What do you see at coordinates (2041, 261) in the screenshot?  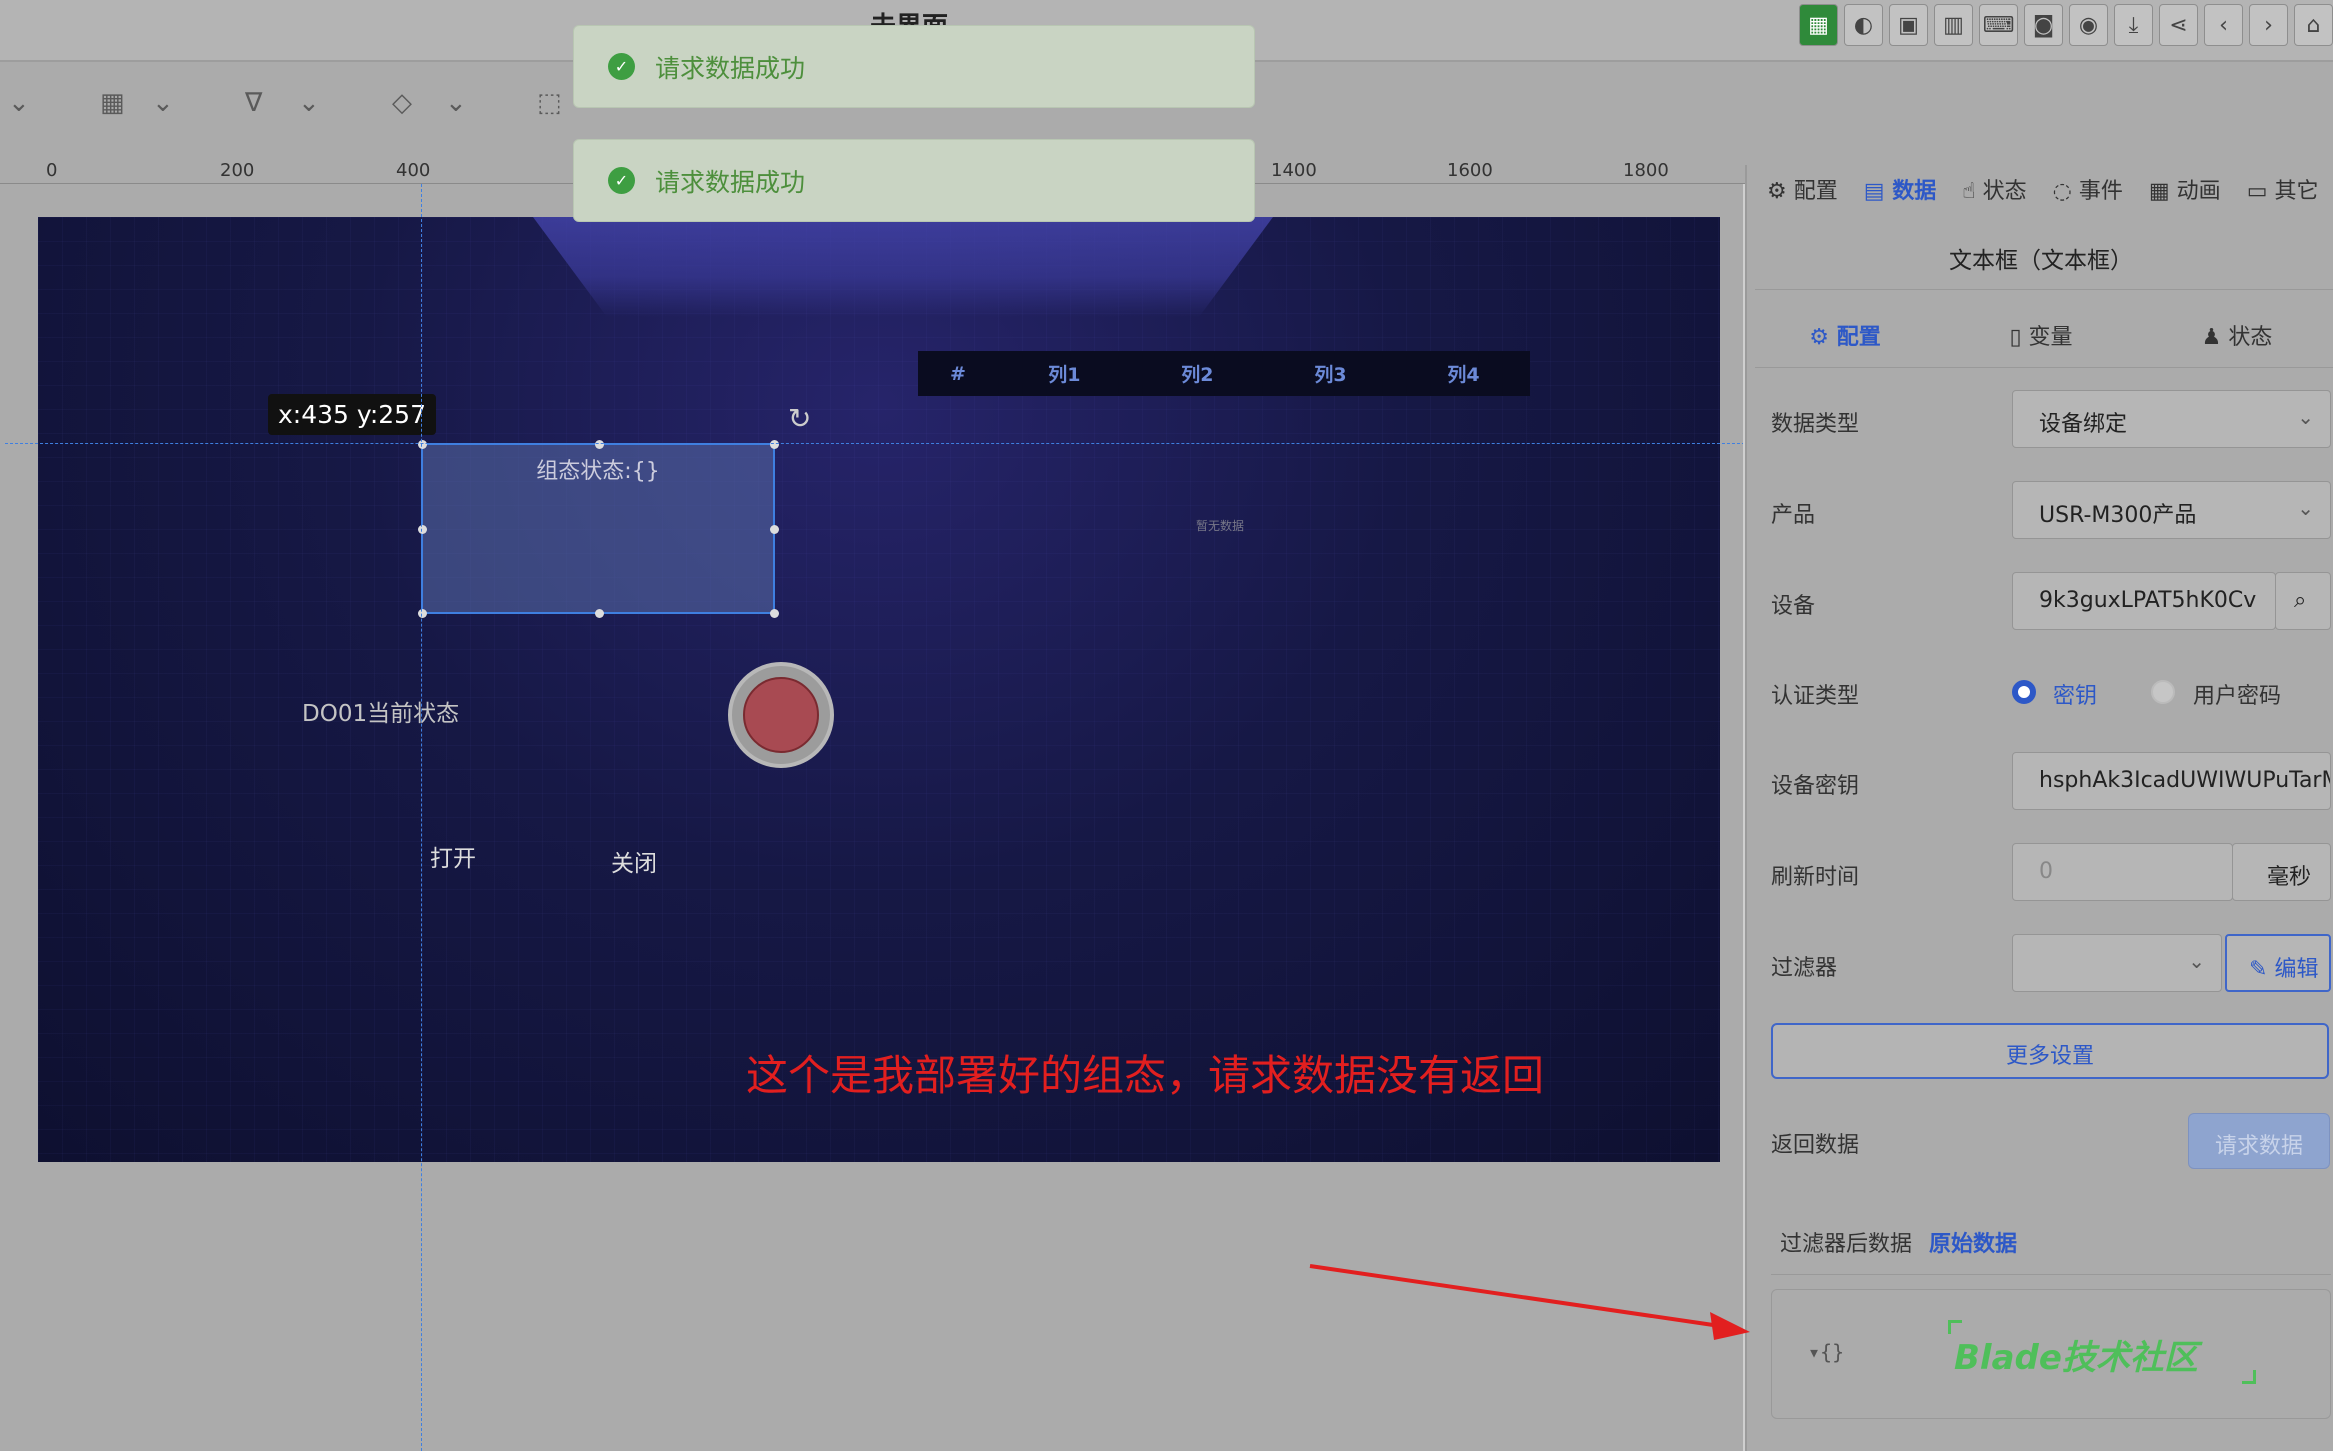 I see `panel-heading: 文本框（文本框）` at bounding box center [2041, 261].